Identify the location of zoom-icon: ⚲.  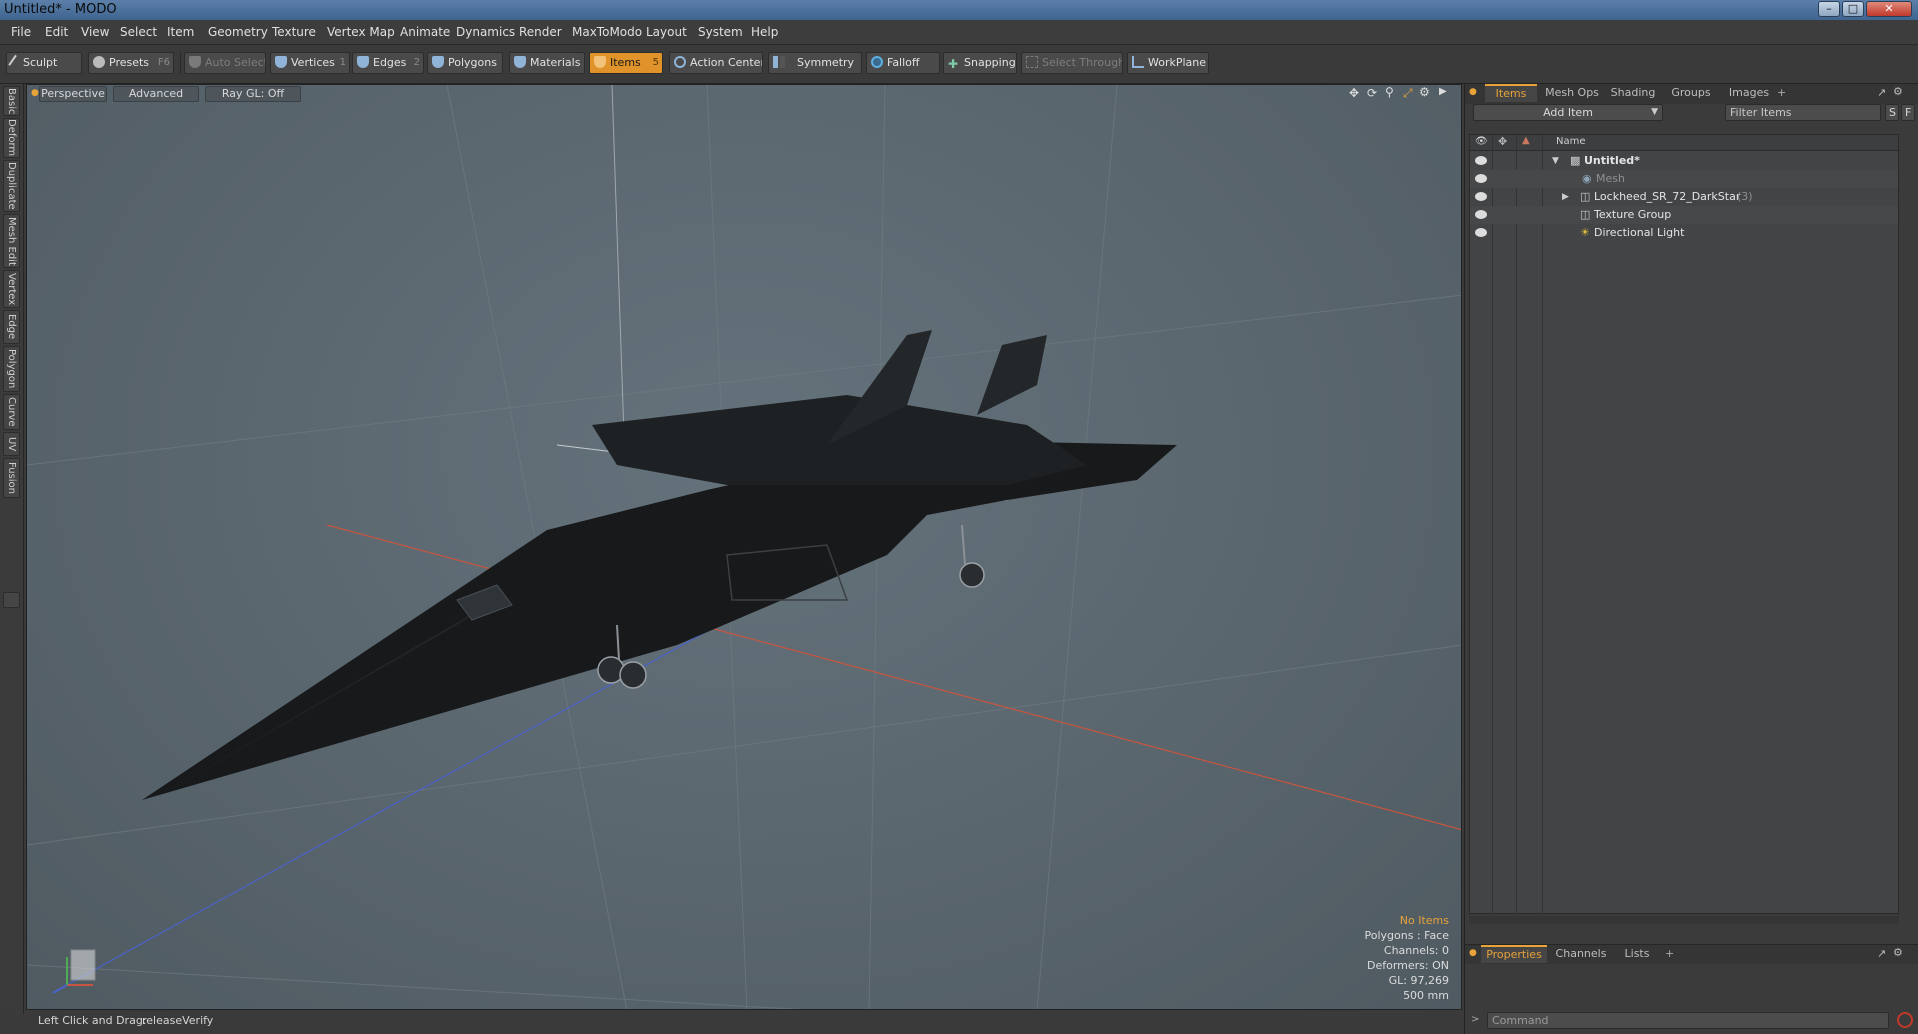
(1389, 92).